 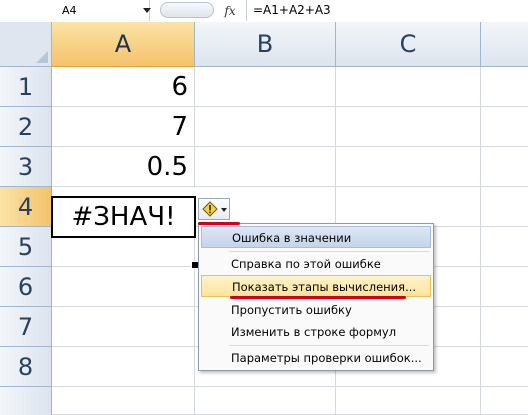 What do you see at coordinates (504, 287) in the screenshot?
I see `cell-d6` at bounding box center [504, 287].